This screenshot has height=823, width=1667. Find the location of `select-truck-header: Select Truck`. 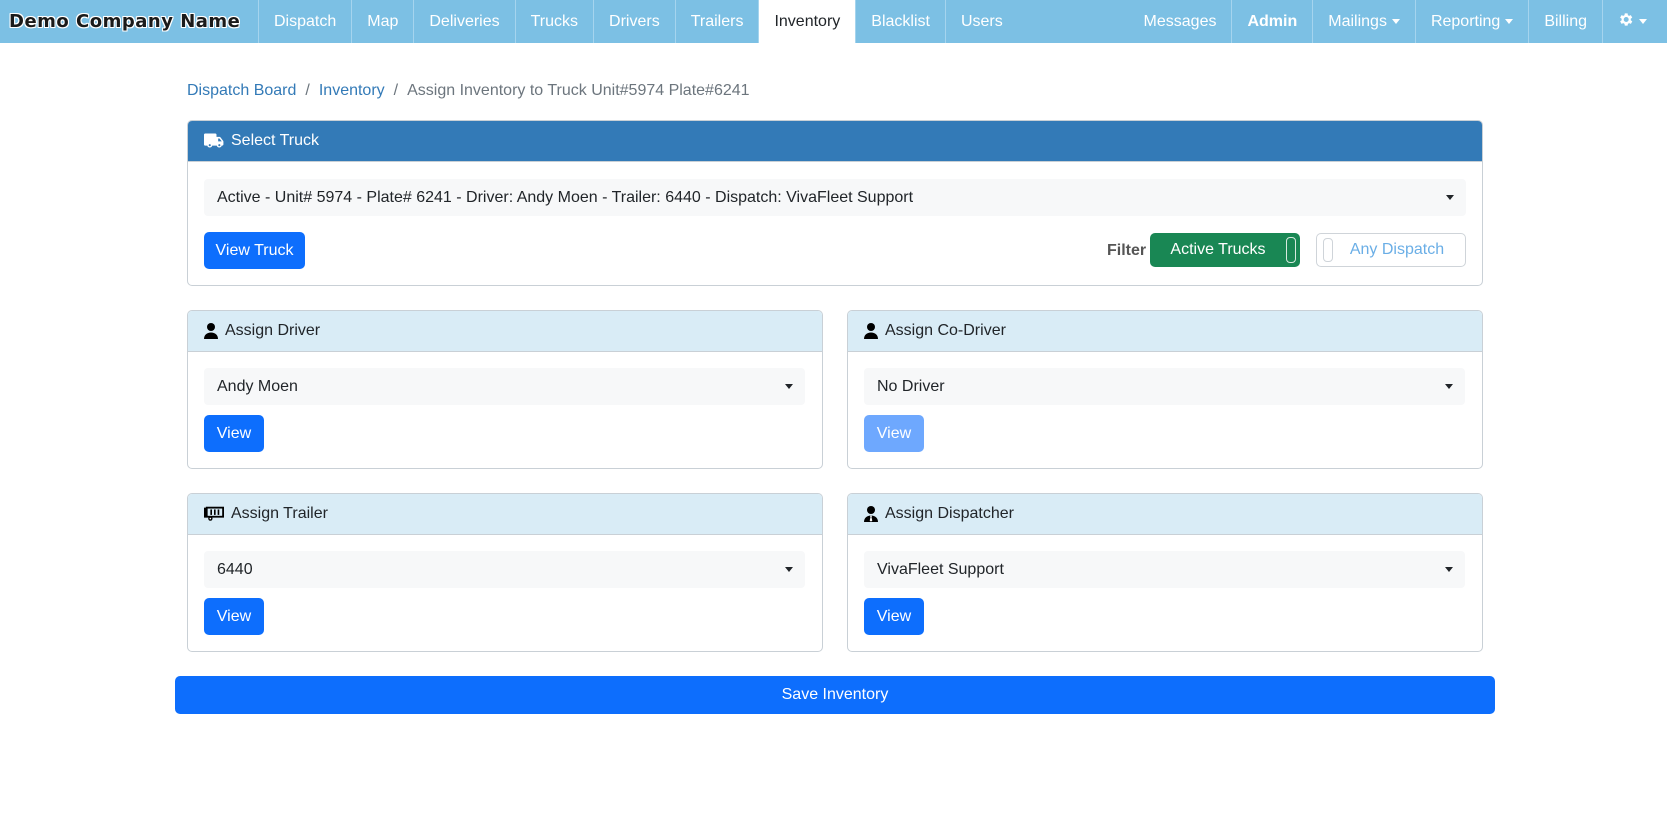

select-truck-header: Select Truck is located at coordinates (835, 141).